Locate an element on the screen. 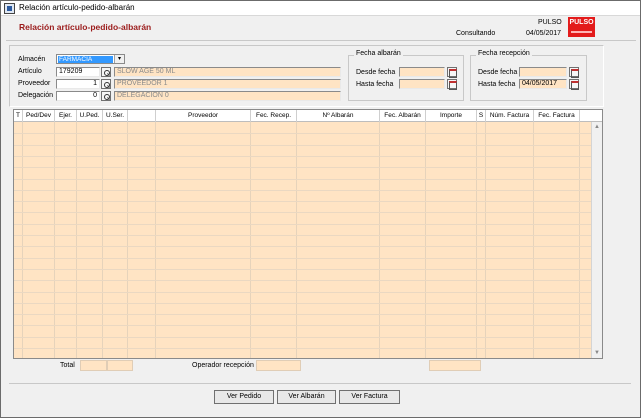 This screenshot has width=641, height=418. window-title: Relación artículo-pedido-albarán is located at coordinates (77, 7).